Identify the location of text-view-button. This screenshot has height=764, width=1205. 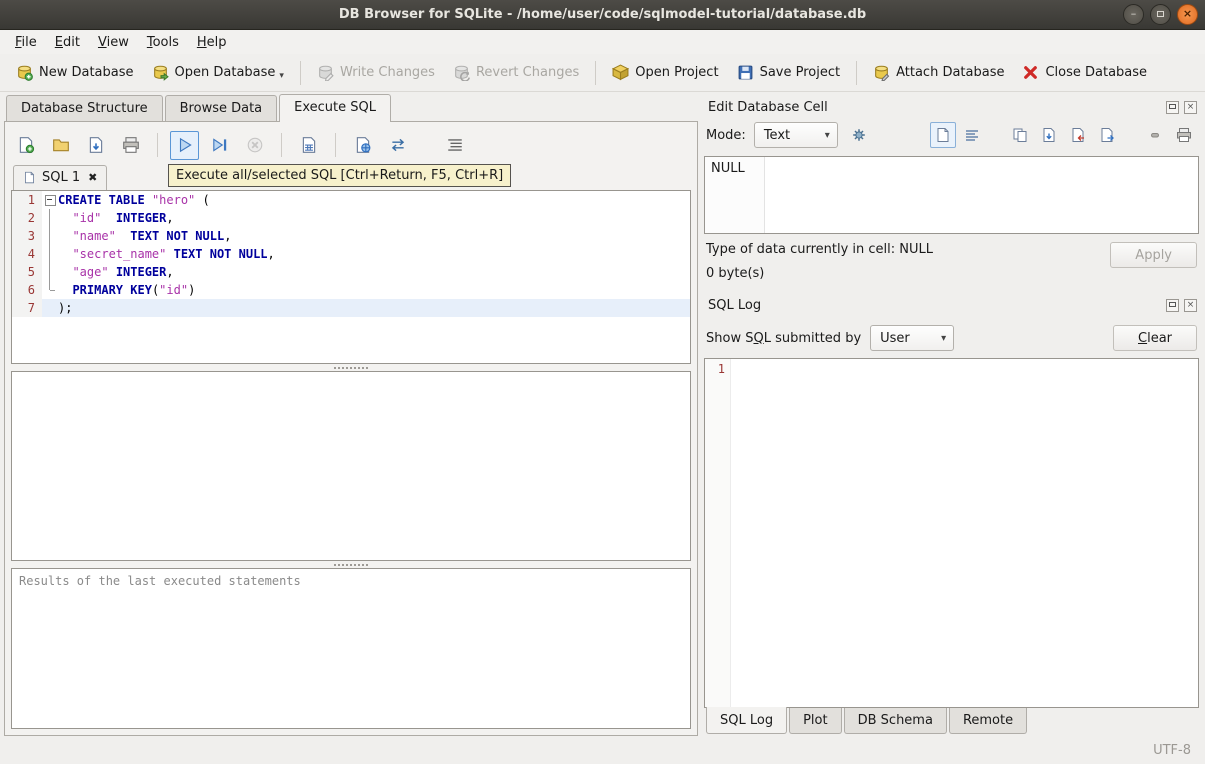
(943, 135).